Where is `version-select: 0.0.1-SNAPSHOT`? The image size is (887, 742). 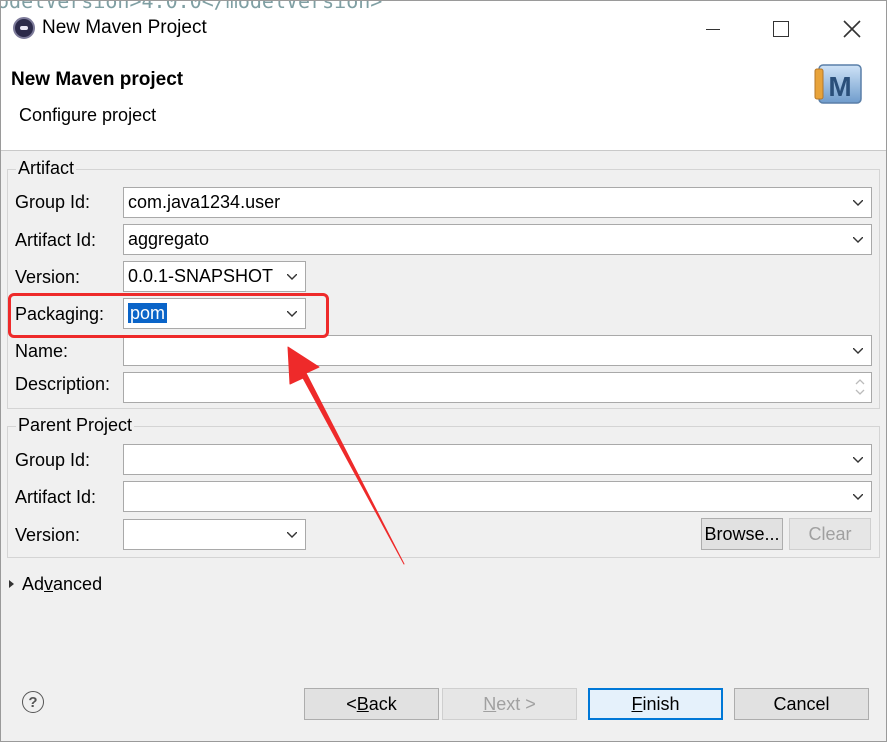
version-select: 0.0.1-SNAPSHOT is located at coordinates (214, 276).